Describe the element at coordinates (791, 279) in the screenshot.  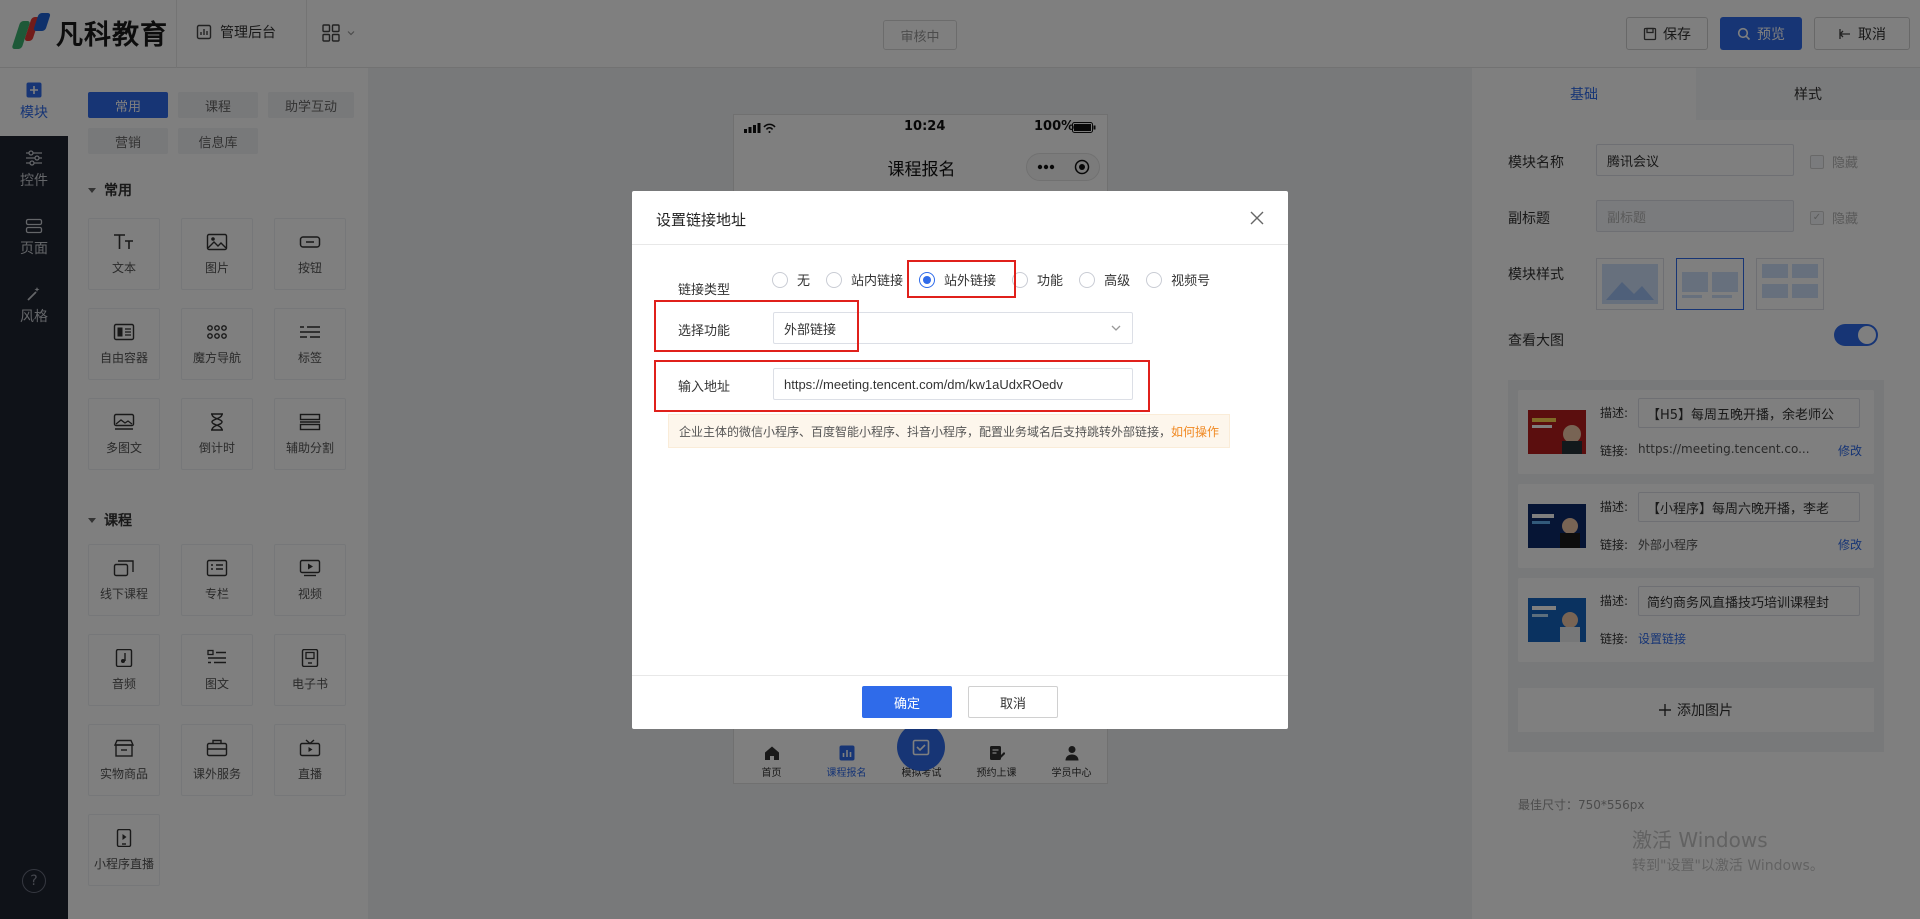
I see `radio-none: 无` at that location.